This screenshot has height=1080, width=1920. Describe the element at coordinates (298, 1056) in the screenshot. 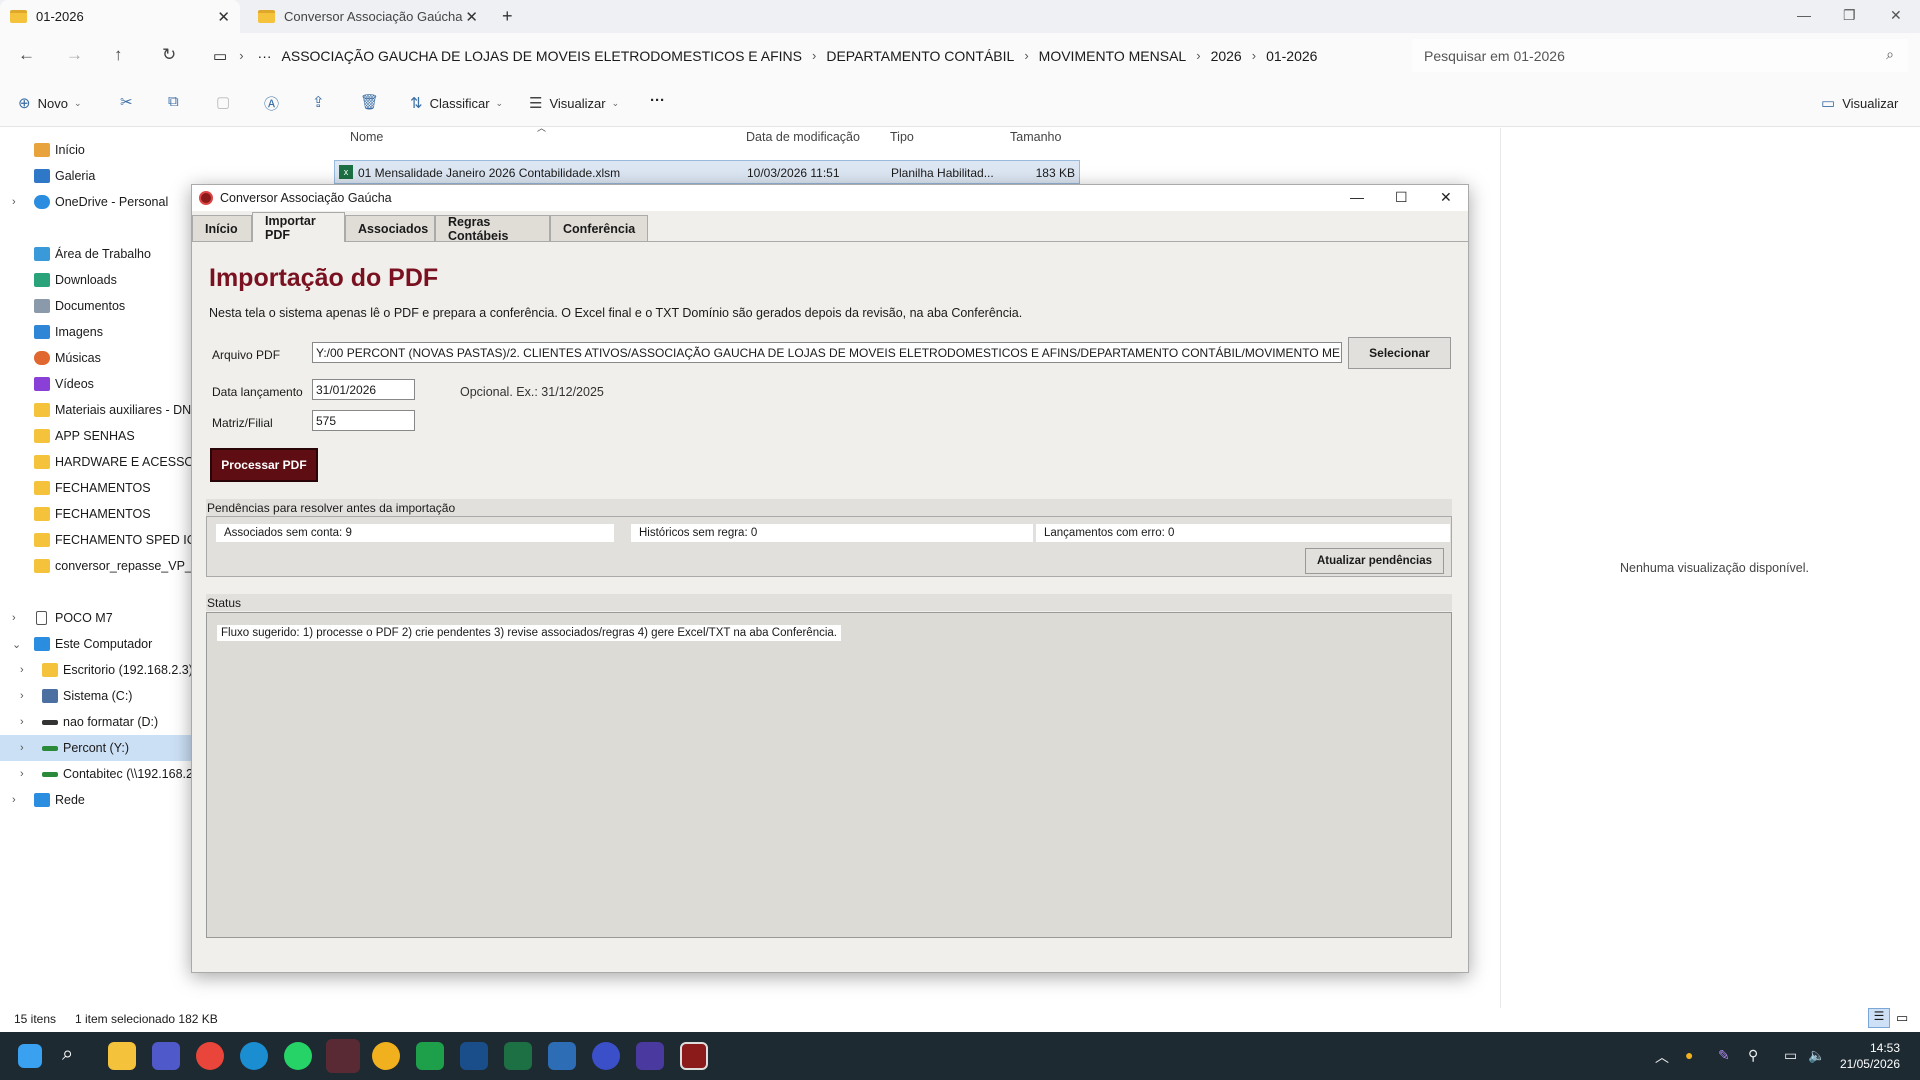

I see `whatsapp-icon` at that location.